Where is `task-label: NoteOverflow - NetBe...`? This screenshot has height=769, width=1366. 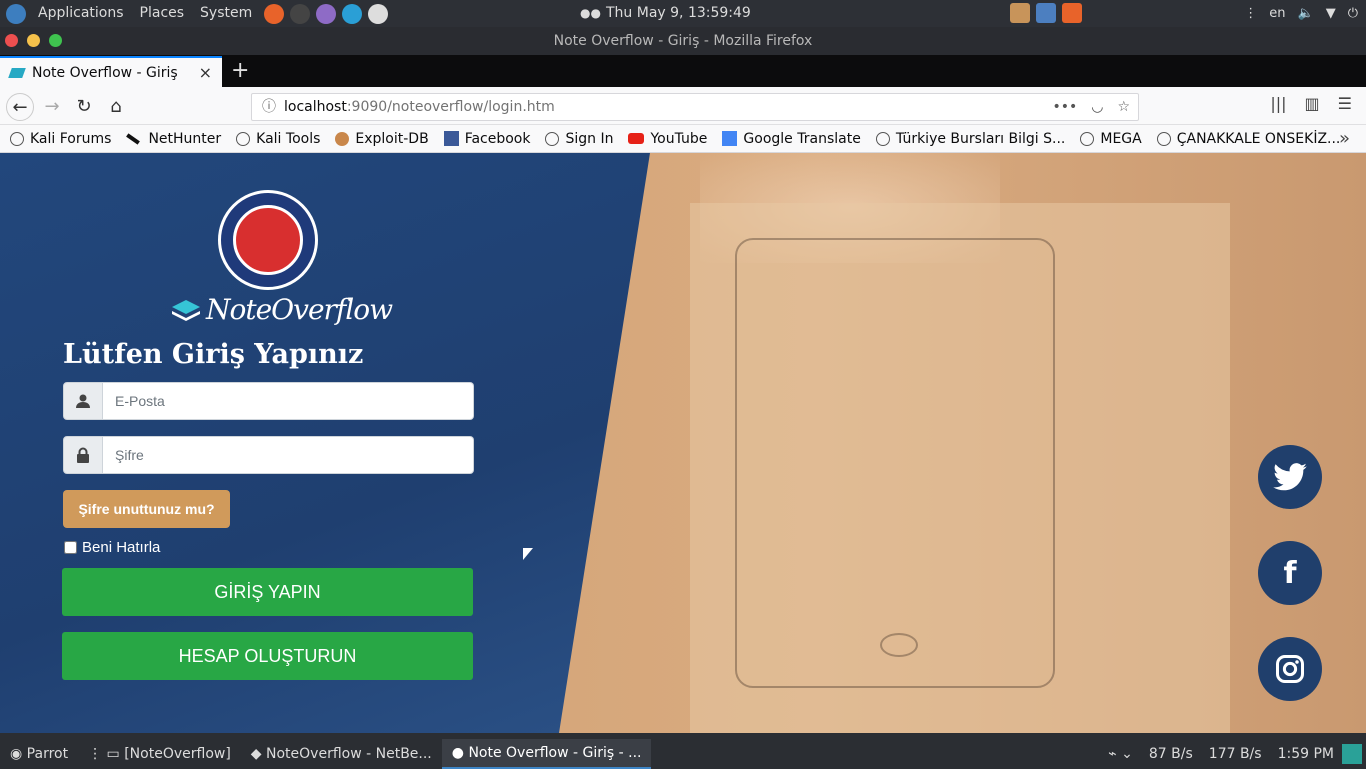
task-label: NoteOverflow - NetBe... is located at coordinates (349, 754).